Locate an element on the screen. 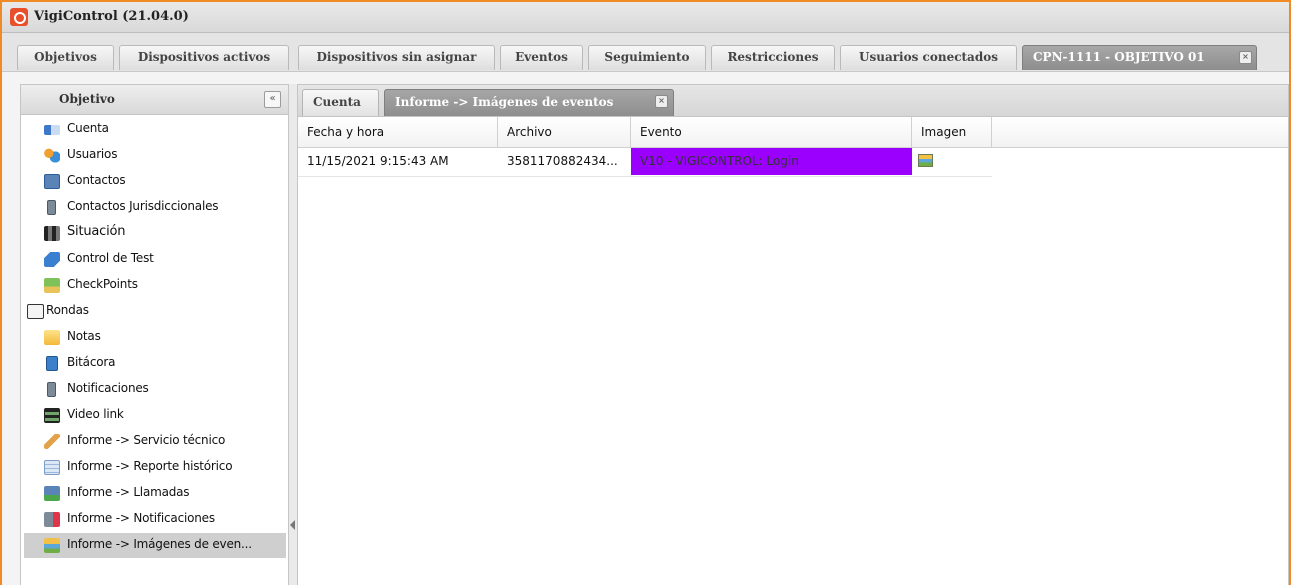 This screenshot has height=585, width=1295. sidebar-item-informe-reporte-historico: Informe -> Reporte histórico is located at coordinates (155, 467).